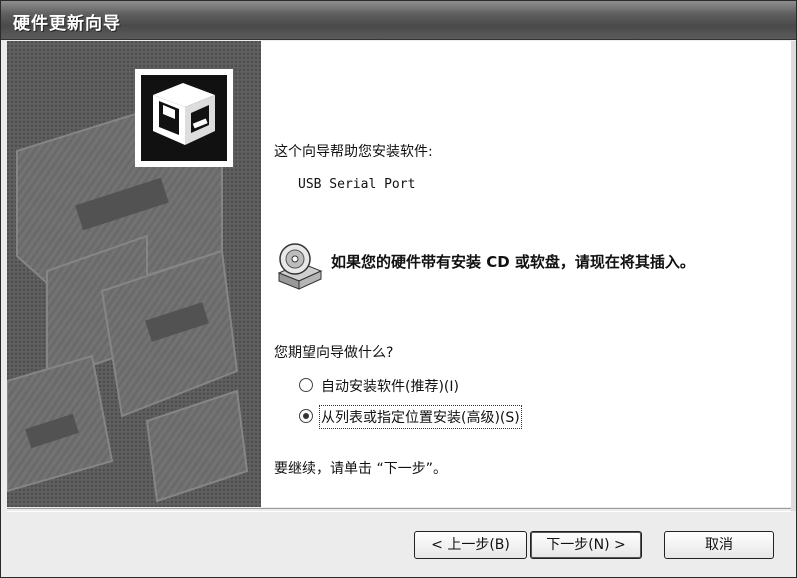 The image size is (797, 578). Describe the element at coordinates (306, 385) in the screenshot. I see `radio-auto-install` at that location.